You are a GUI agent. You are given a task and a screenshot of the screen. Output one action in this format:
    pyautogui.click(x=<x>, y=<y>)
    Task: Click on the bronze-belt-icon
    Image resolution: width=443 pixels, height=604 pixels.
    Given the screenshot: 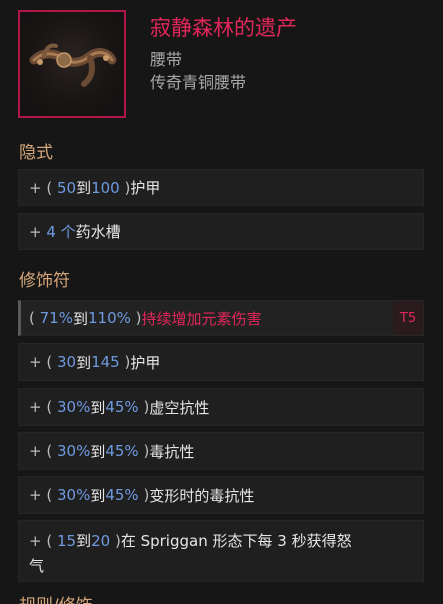 What is the action you would take?
    pyautogui.click(x=72, y=64)
    